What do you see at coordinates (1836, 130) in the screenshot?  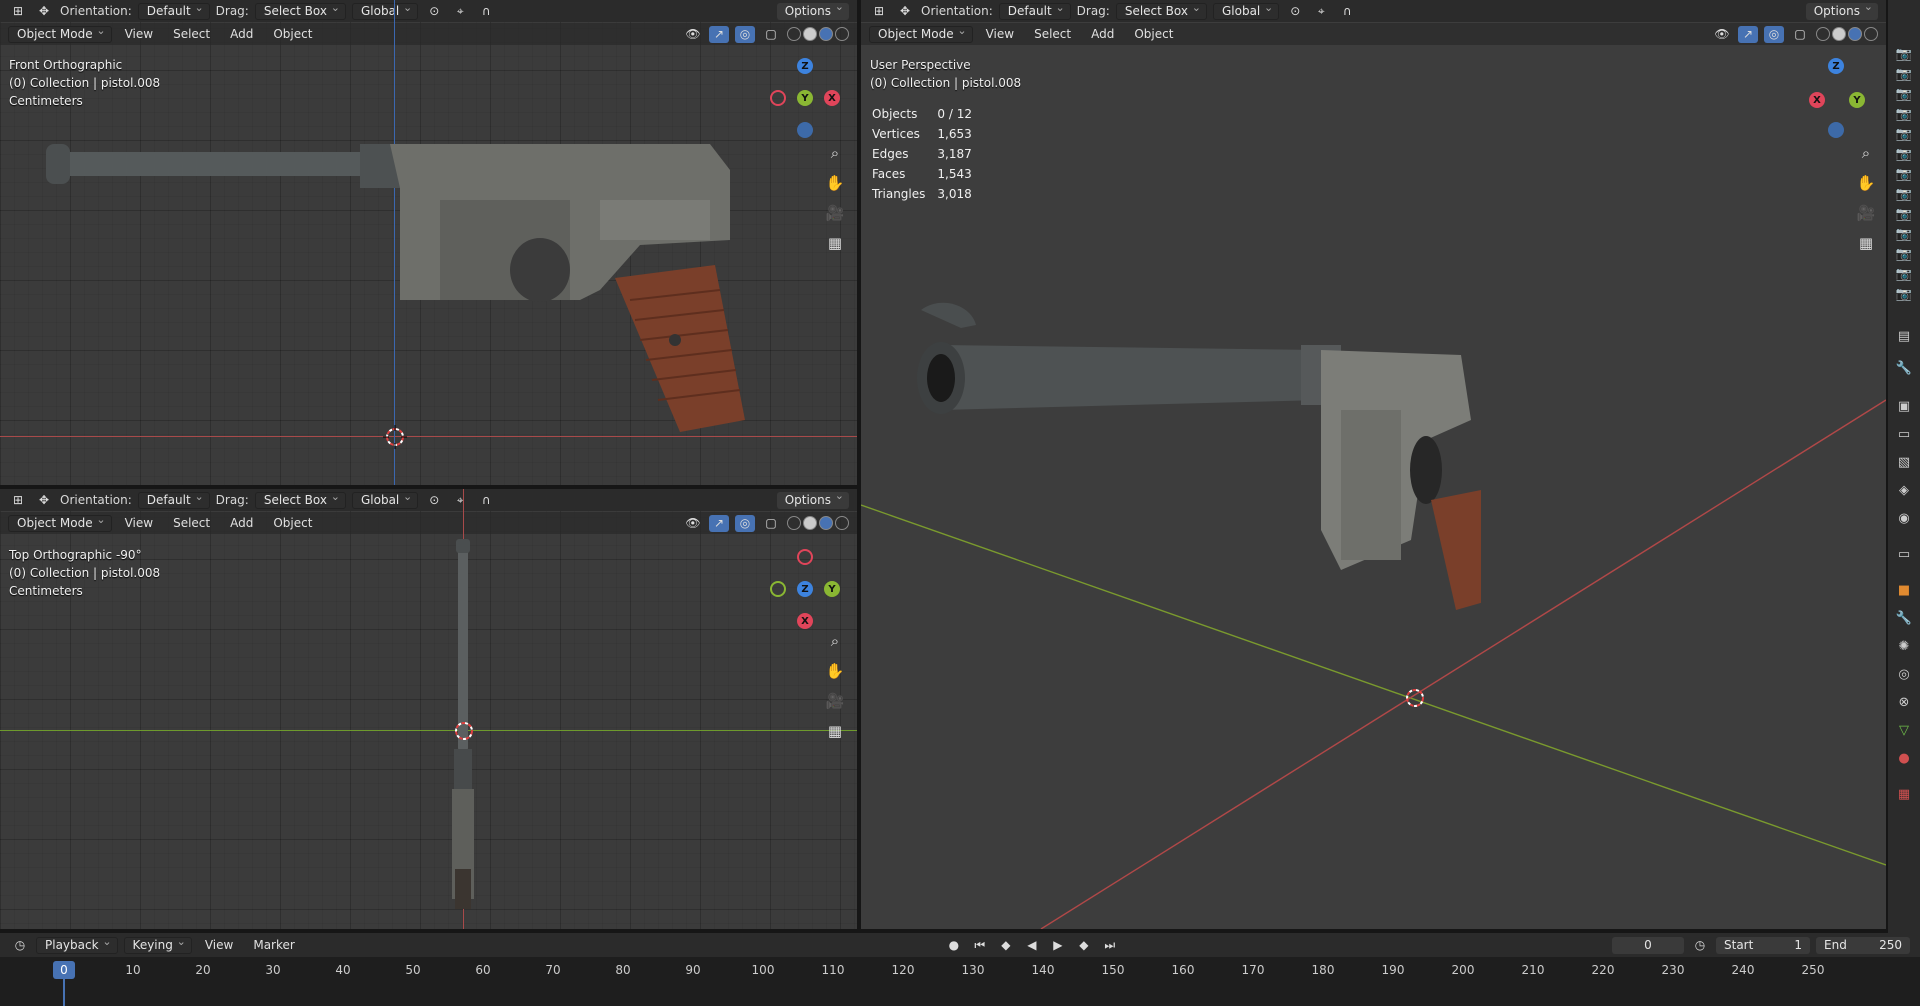 I see `gizmo-neg-z-axis` at bounding box center [1836, 130].